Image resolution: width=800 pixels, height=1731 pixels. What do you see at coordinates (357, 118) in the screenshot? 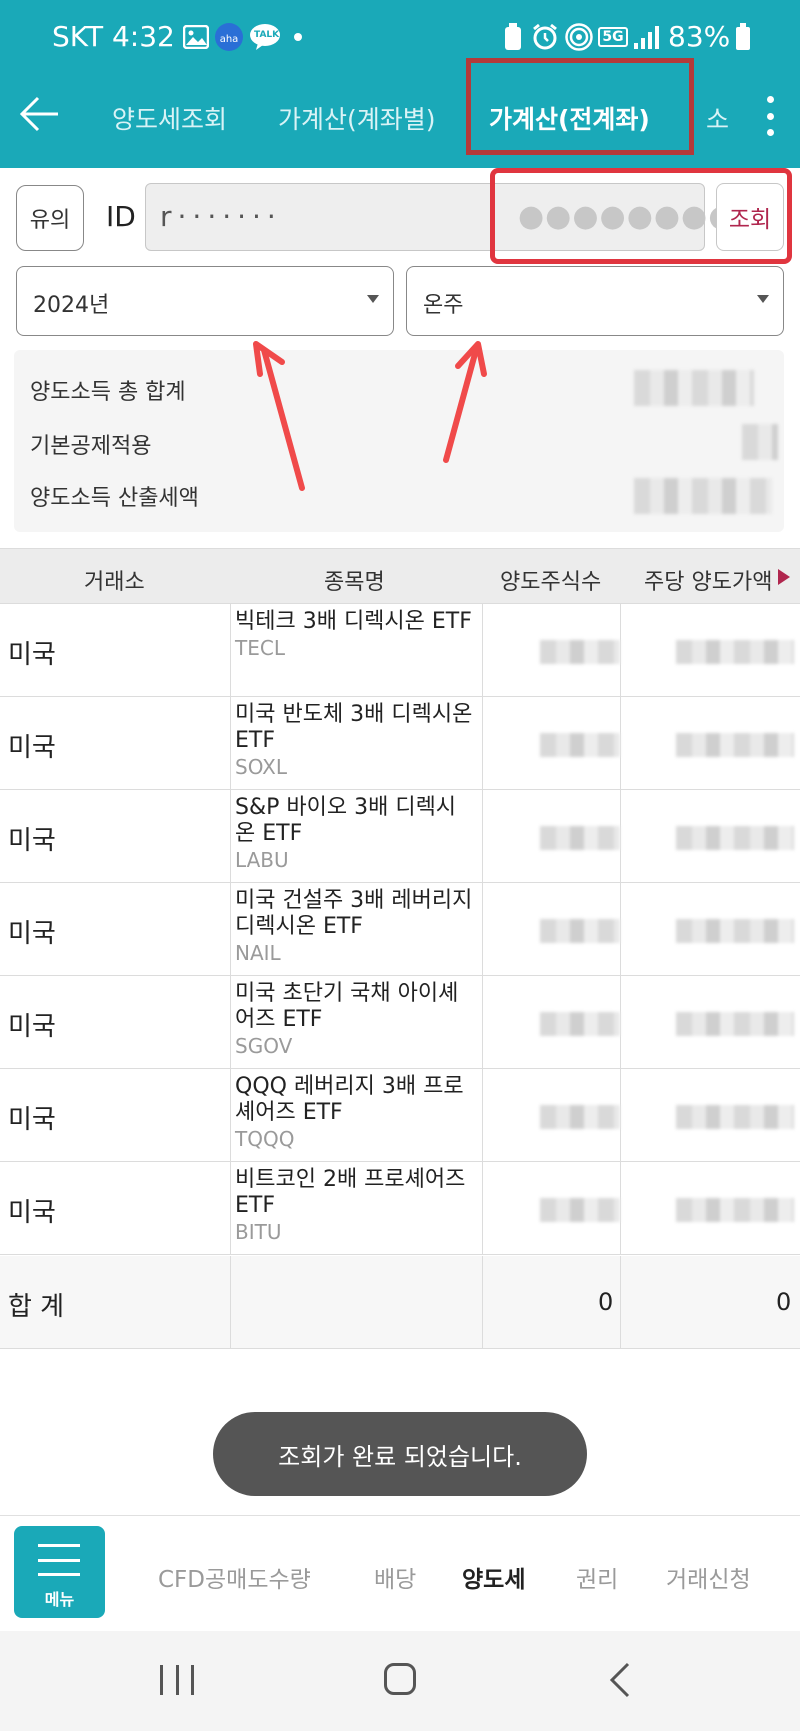
I see `tab-estimate-by-account: 가계산(계좌별)` at bounding box center [357, 118].